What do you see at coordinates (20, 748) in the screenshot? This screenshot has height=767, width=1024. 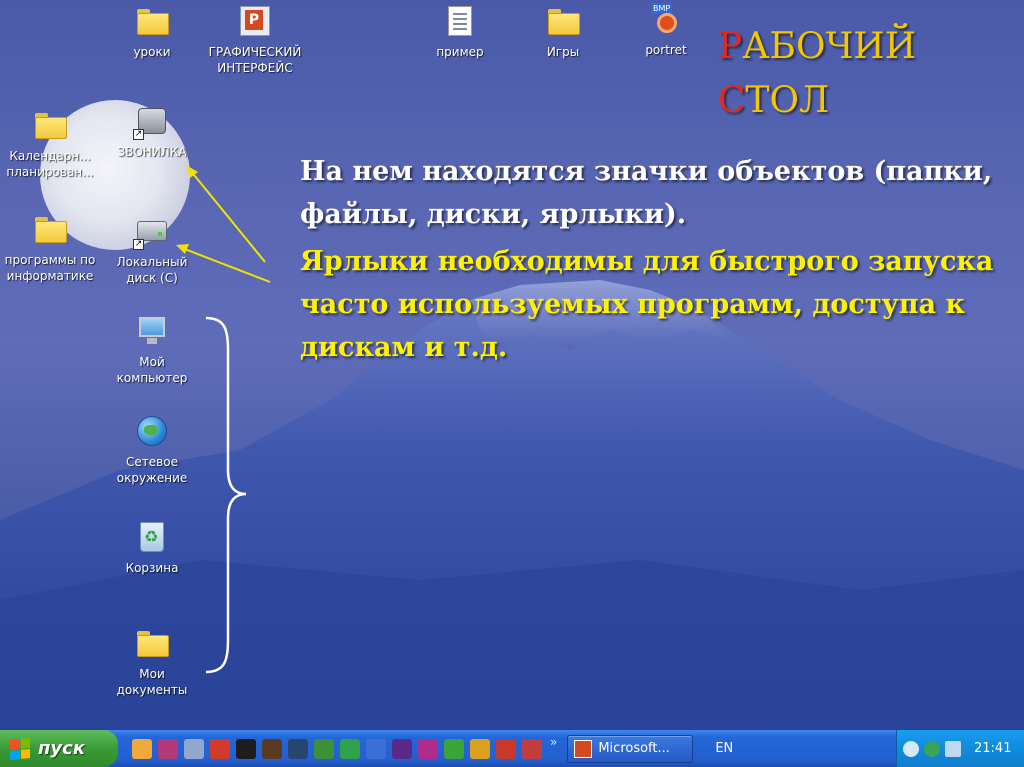 I see `windows-logo-icon` at bounding box center [20, 748].